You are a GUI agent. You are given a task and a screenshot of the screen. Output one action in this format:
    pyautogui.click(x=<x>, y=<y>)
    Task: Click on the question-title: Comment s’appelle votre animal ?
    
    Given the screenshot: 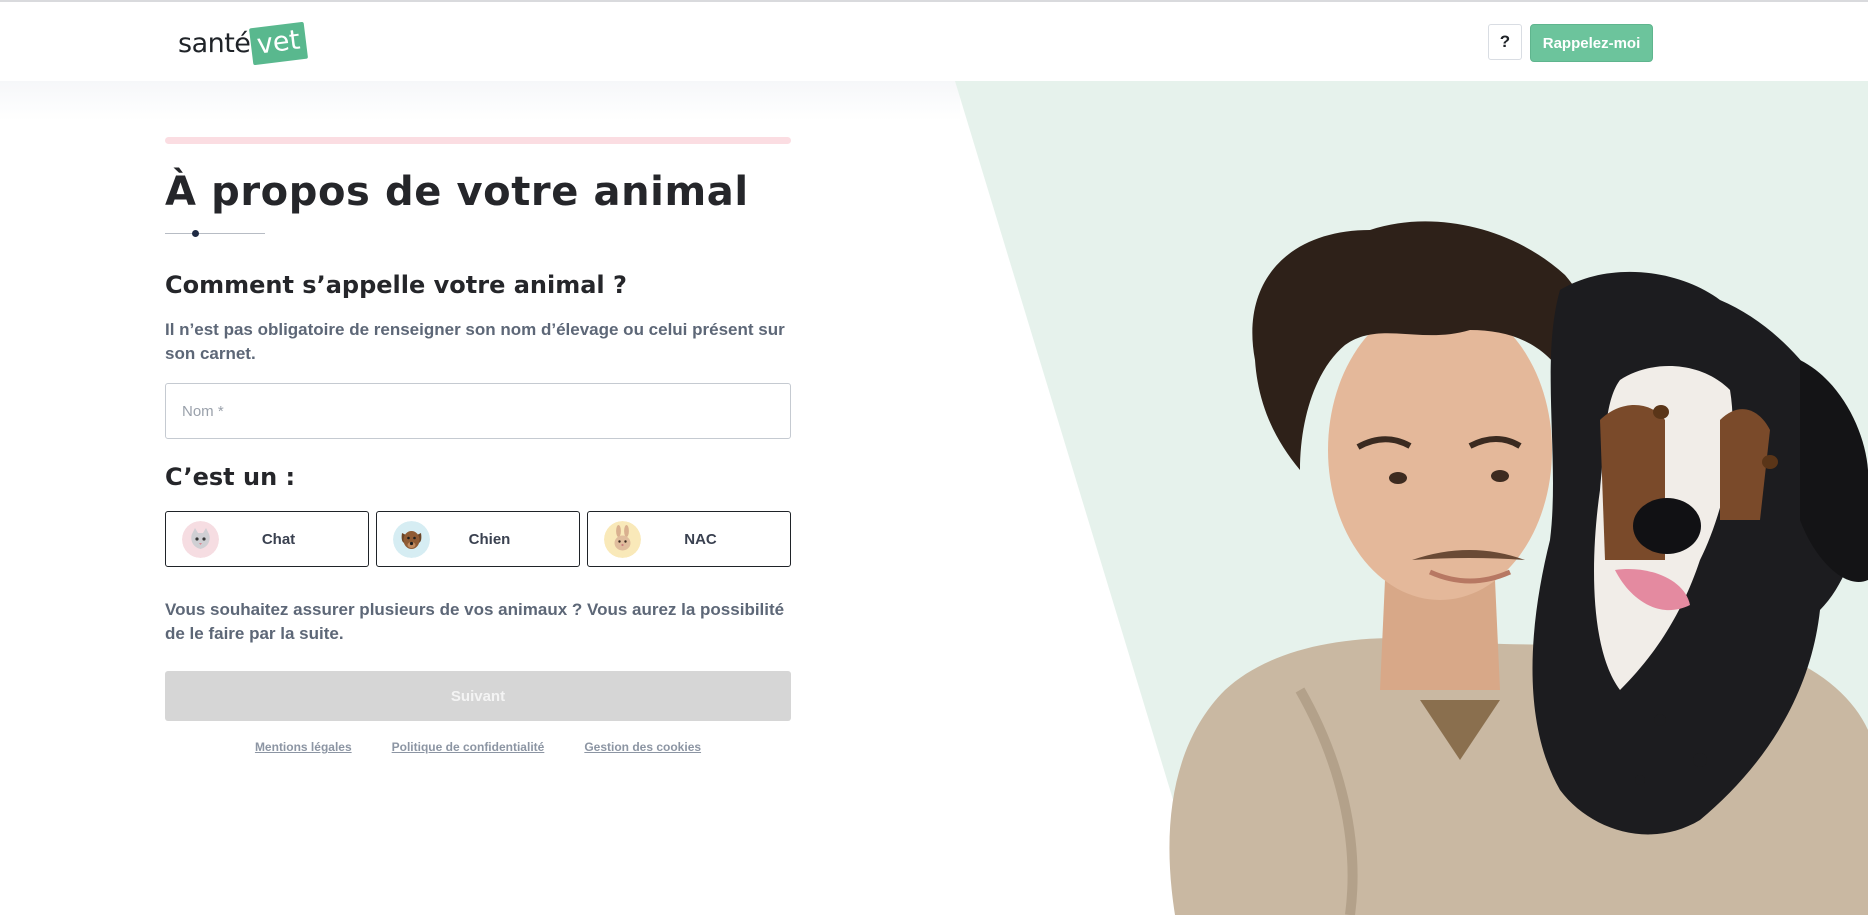 What is the action you would take?
    pyautogui.click(x=396, y=285)
    